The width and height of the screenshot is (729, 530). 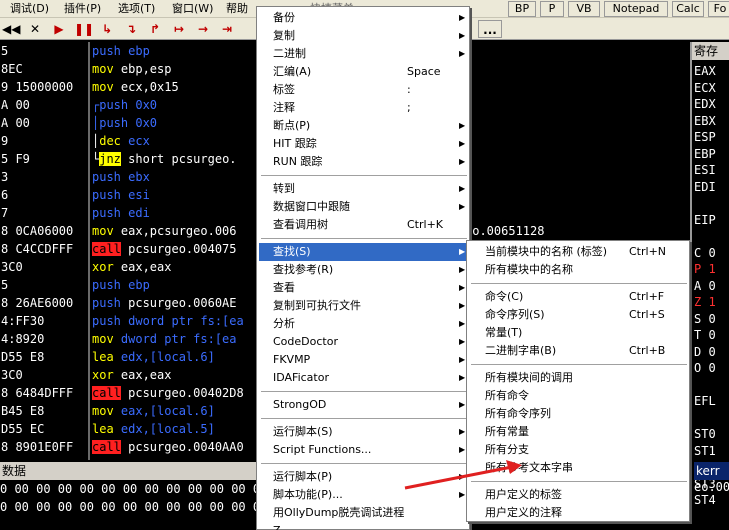 I want to click on instruction-token: ┌push 0x0, so click(x=125, y=105).